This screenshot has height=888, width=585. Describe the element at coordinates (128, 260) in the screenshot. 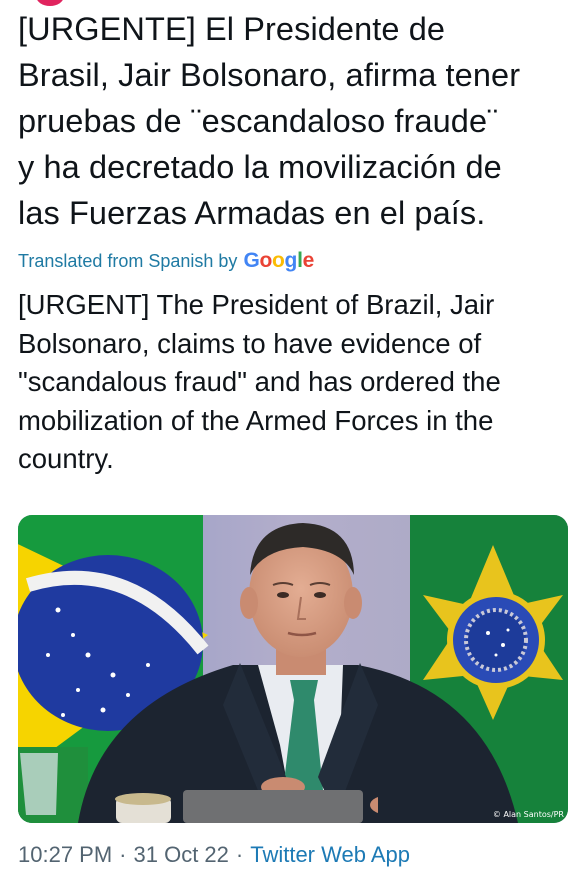

I see `translated-from-label: Translated from Spanish by` at that location.